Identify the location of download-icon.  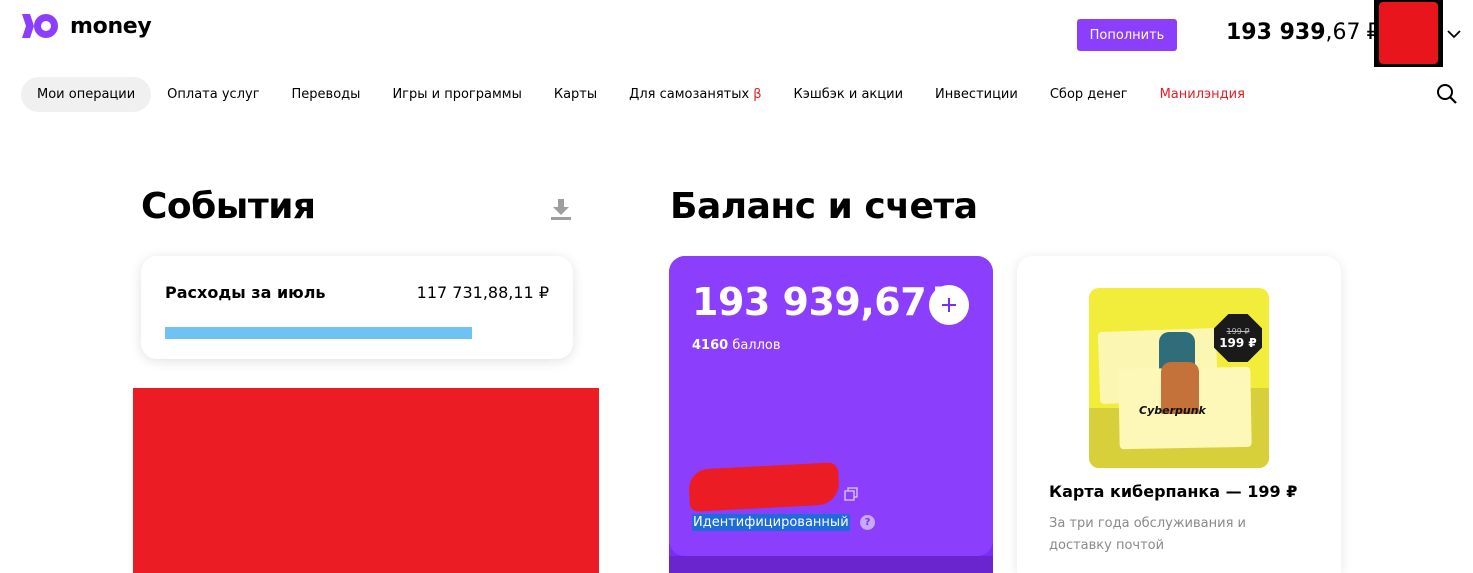
(561, 211).